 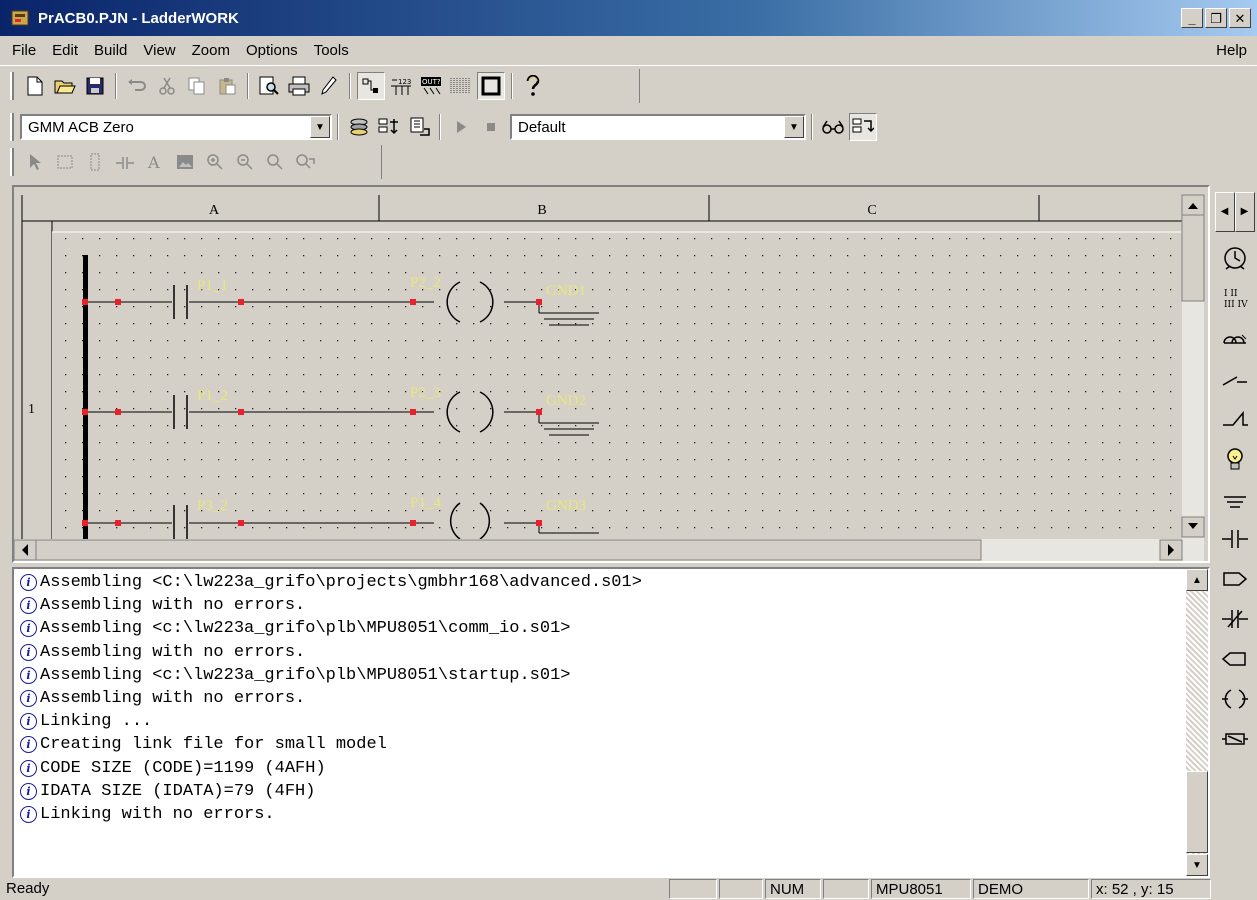 What do you see at coordinates (329, 86) in the screenshot?
I see `edit-pencil-icon` at bounding box center [329, 86].